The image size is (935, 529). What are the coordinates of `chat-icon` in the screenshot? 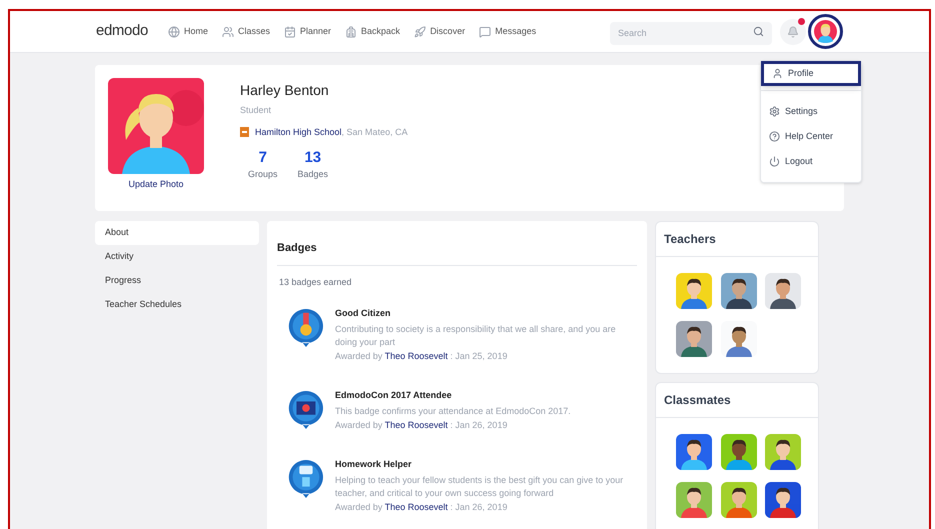 It's located at (485, 32).